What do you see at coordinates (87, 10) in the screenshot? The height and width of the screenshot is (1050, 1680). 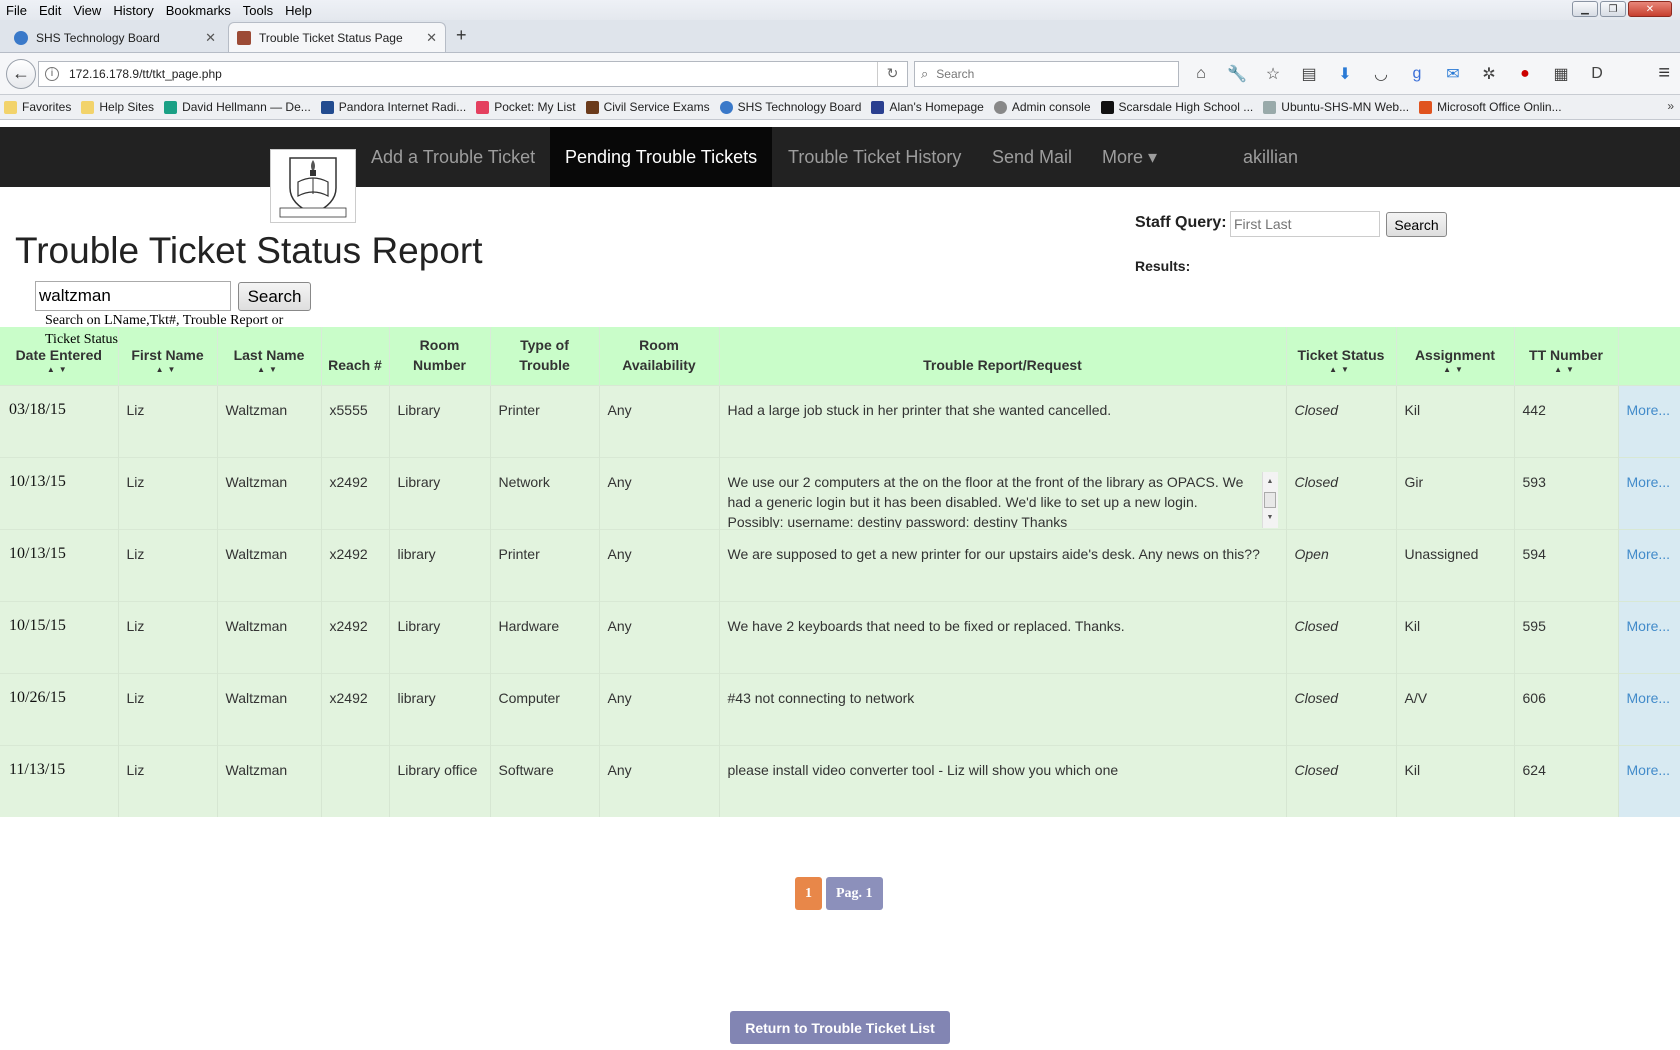 I see `menu-view: View` at bounding box center [87, 10].